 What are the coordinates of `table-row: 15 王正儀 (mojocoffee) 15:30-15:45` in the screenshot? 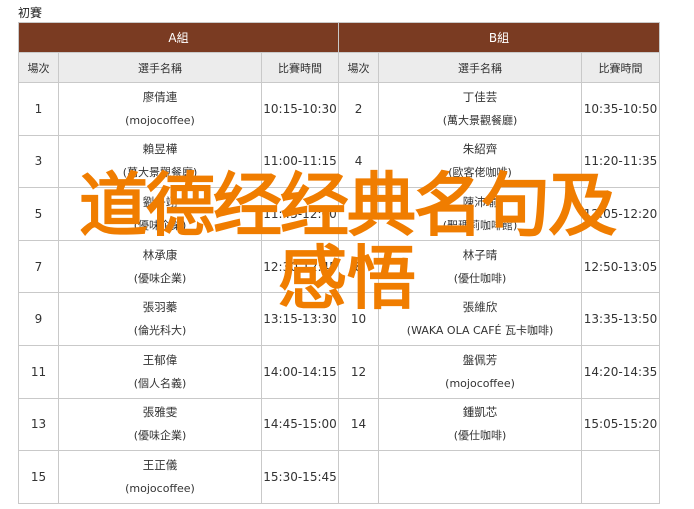 It's located at (339, 477).